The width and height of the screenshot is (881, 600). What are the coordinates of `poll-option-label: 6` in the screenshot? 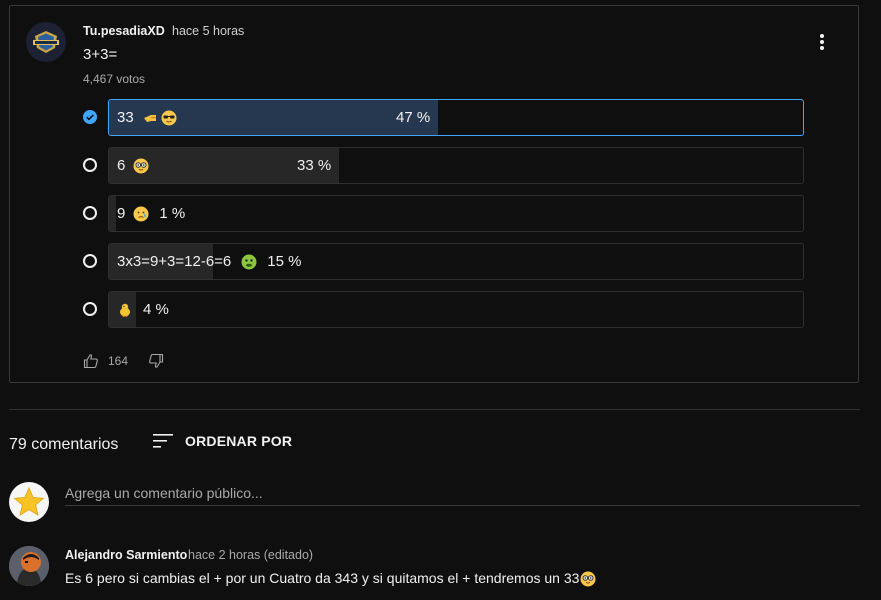 It's located at (121, 165).